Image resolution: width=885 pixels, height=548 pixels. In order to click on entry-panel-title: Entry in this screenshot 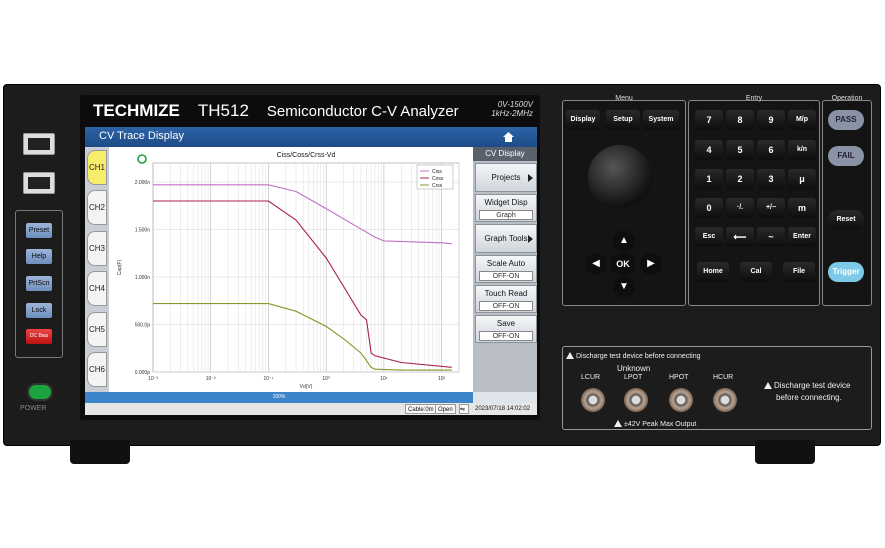, I will do `click(754, 98)`.